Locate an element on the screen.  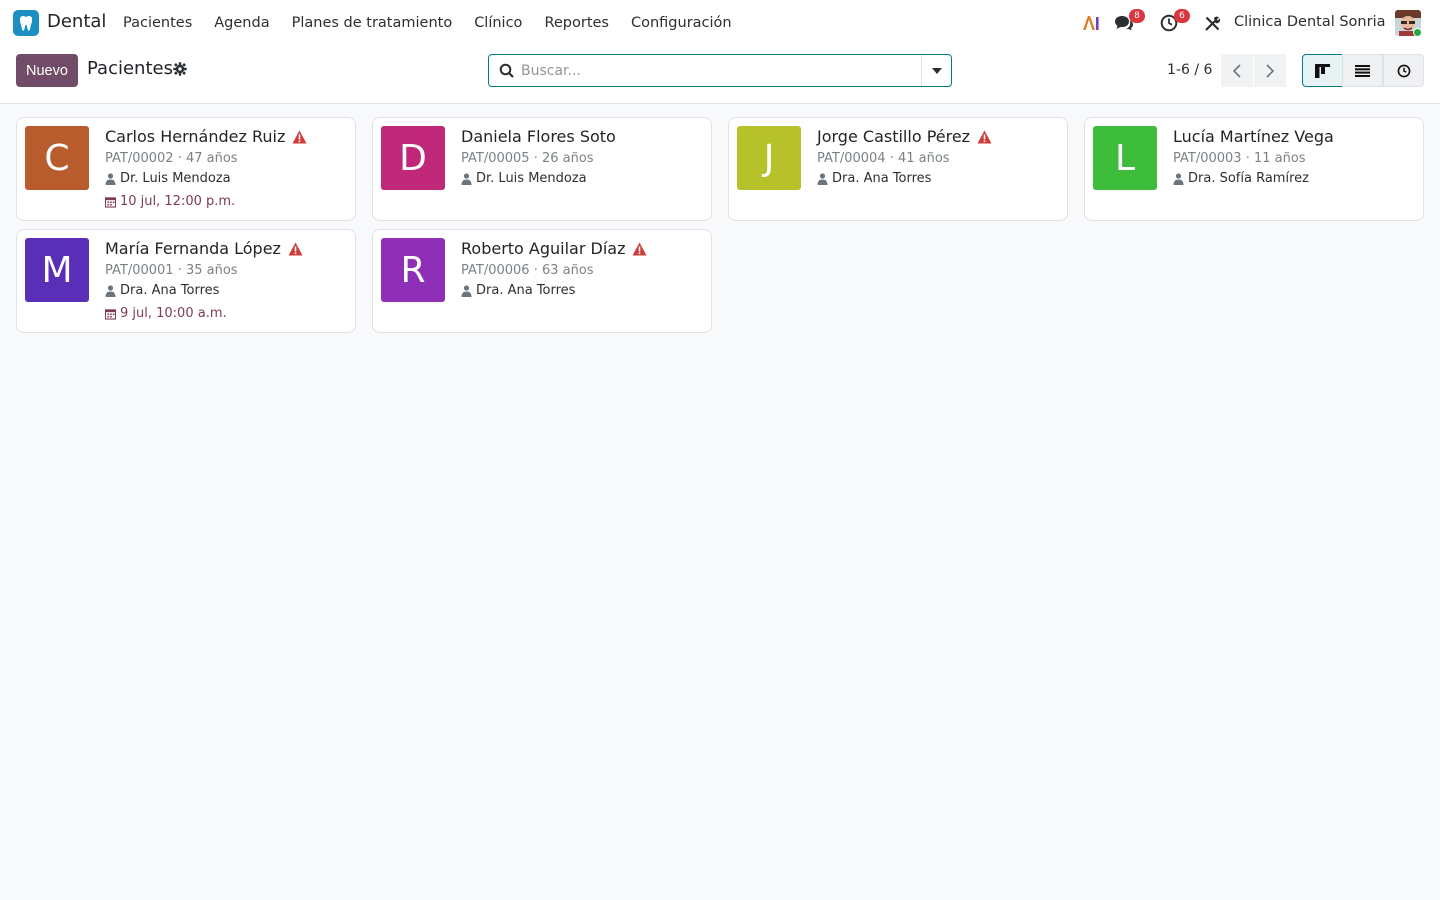
ai-icon is located at coordinates (1091, 23).